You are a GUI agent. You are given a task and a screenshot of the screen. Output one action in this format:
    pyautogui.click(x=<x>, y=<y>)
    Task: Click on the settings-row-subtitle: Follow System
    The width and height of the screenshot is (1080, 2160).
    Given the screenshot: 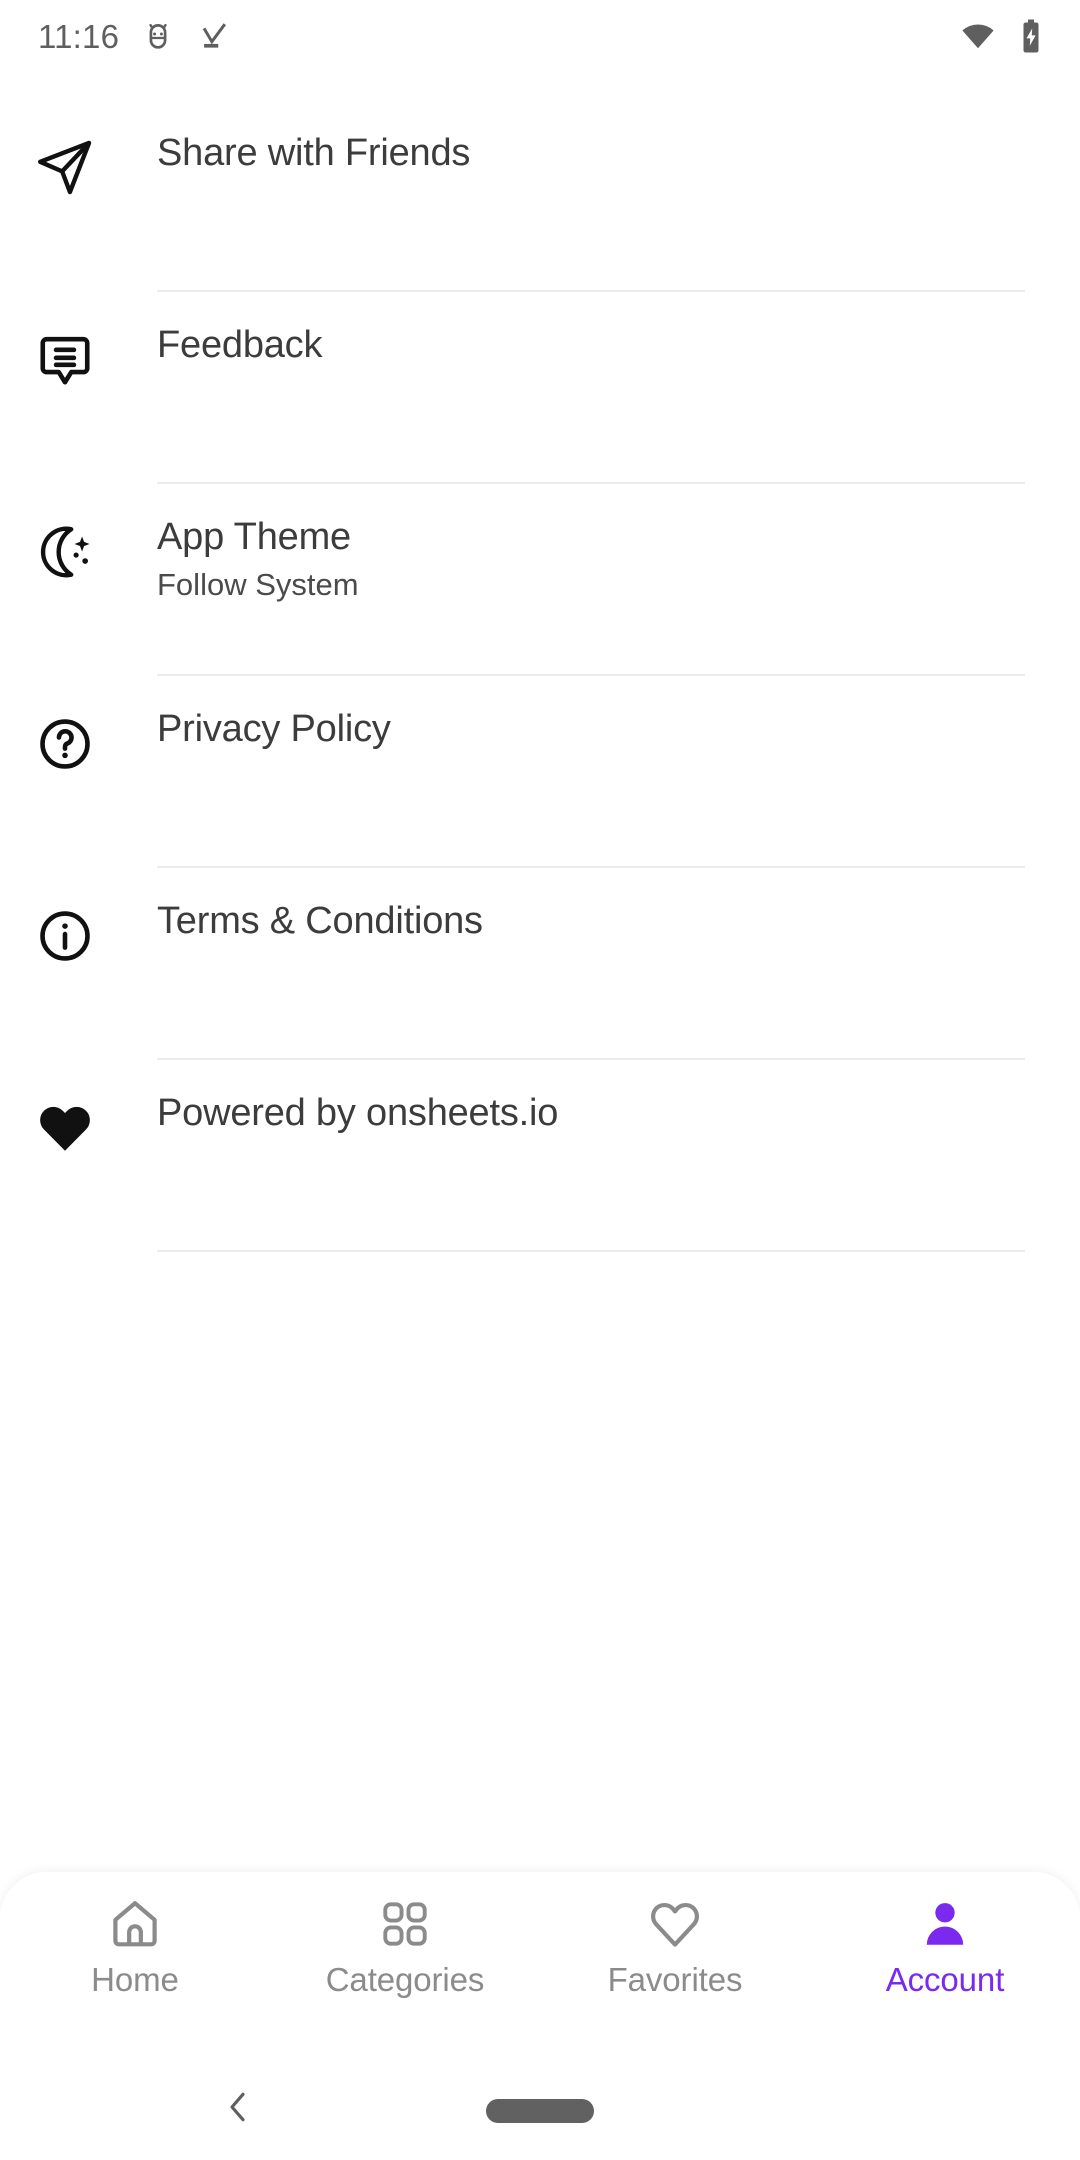 What is the action you would take?
    pyautogui.click(x=258, y=585)
    